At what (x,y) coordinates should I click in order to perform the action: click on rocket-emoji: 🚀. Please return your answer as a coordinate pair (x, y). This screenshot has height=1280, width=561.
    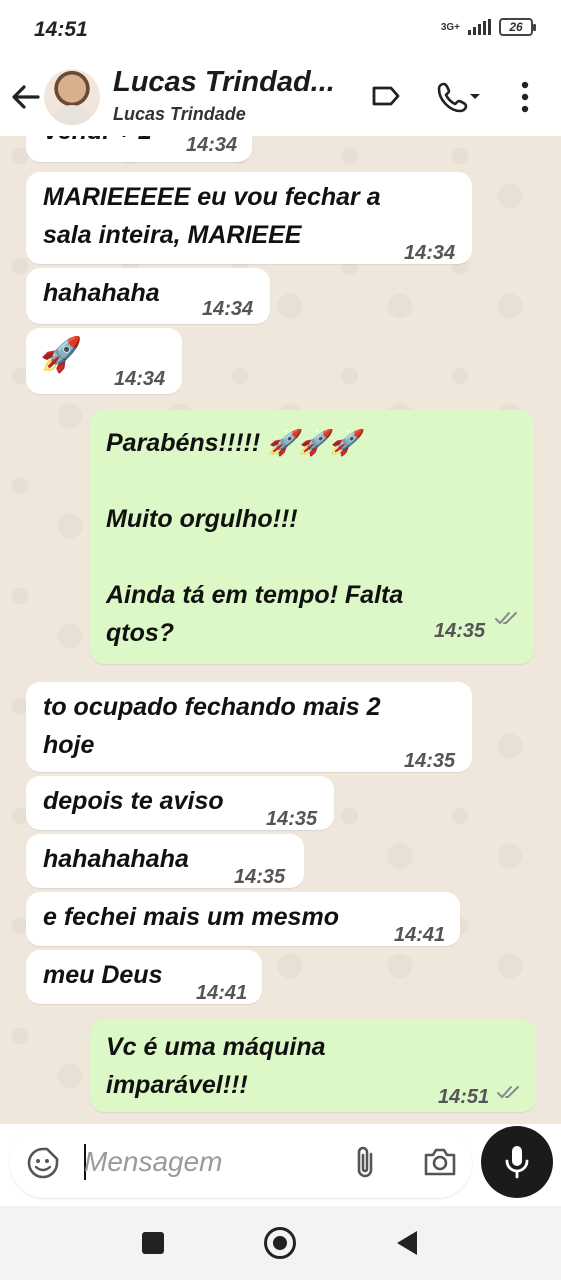
    Looking at the image, I should click on (61, 355).